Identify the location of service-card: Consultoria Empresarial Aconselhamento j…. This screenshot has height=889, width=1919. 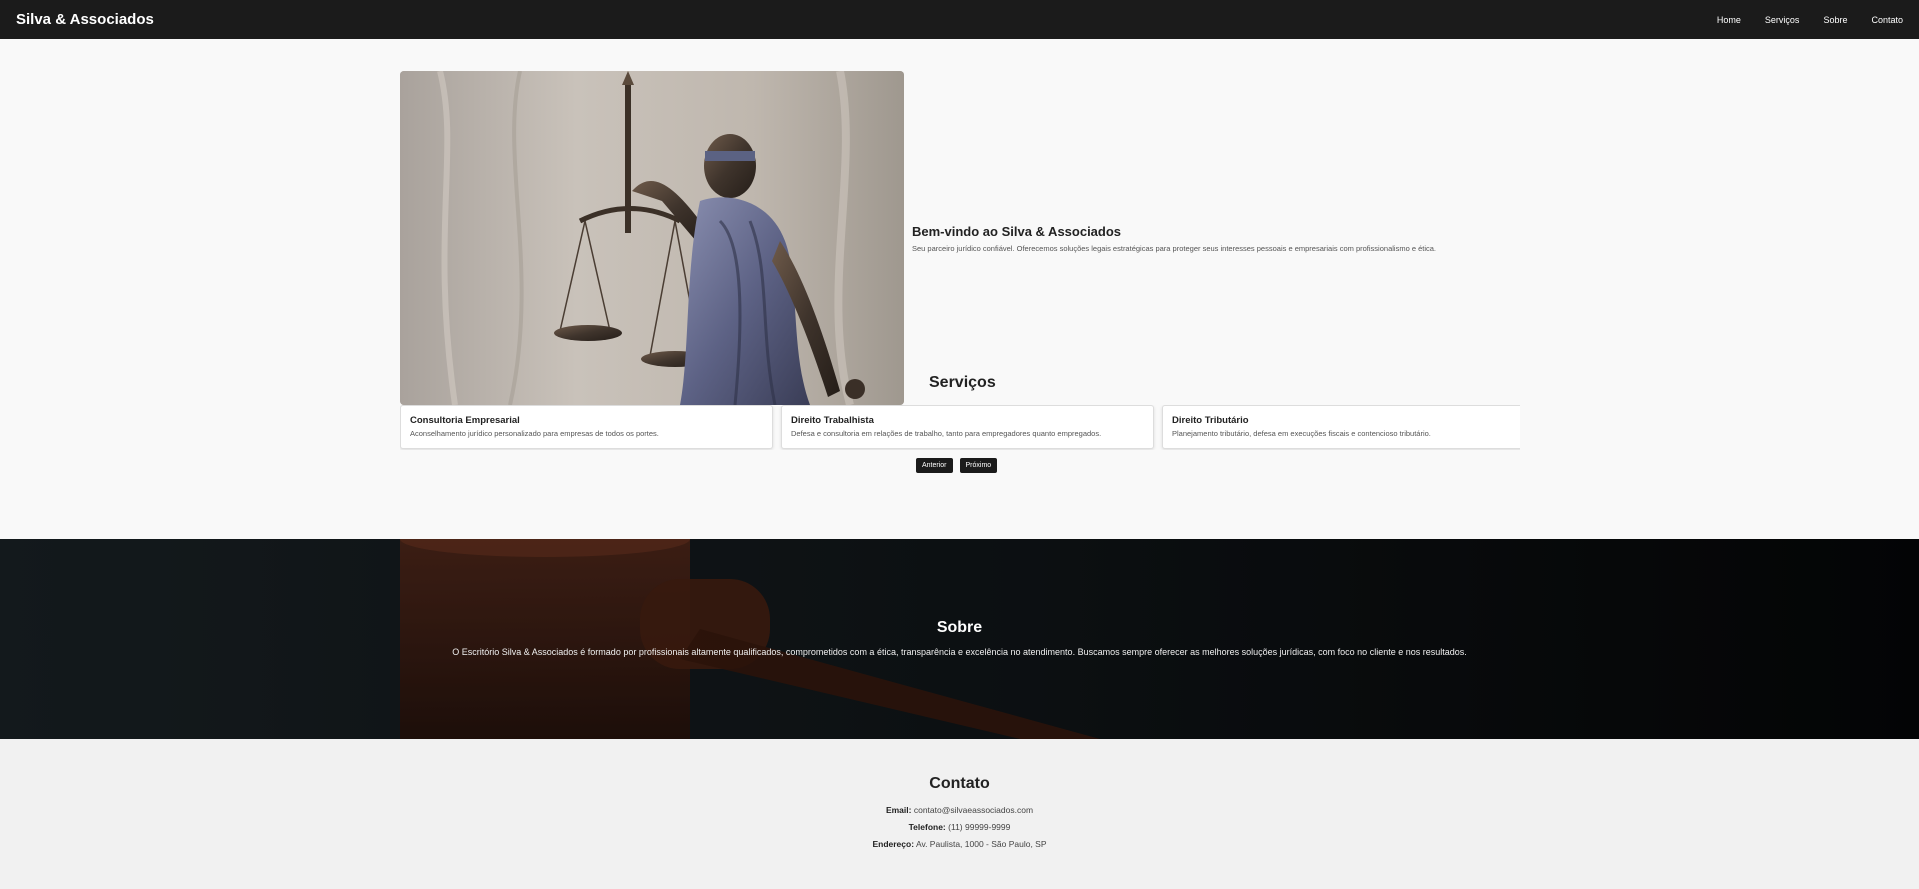
(586, 427).